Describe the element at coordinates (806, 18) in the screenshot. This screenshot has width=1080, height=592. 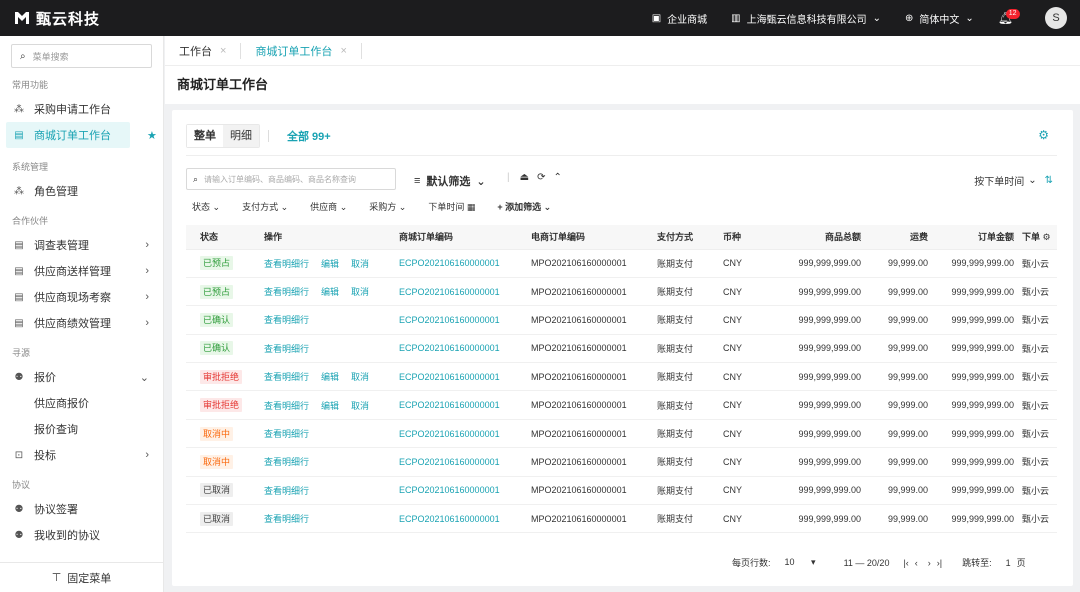
I see `company-selector: ▥ 上海甄云信息科技有限公司 ⌄` at that location.